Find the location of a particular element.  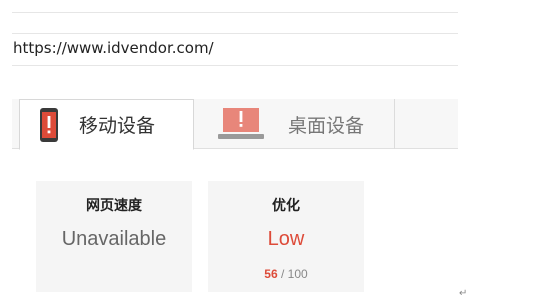

optimization-title: 优化 is located at coordinates (286, 206).